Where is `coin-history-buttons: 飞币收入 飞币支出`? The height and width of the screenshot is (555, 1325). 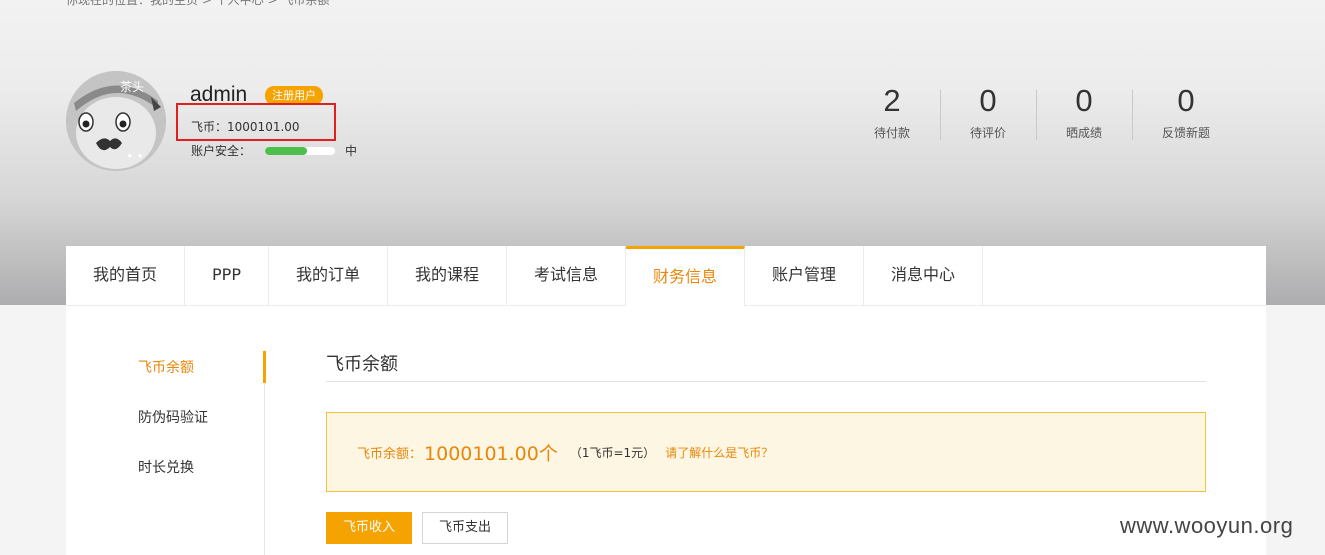
coin-history-buttons: 飞币收入 飞币支出 is located at coordinates (417, 528).